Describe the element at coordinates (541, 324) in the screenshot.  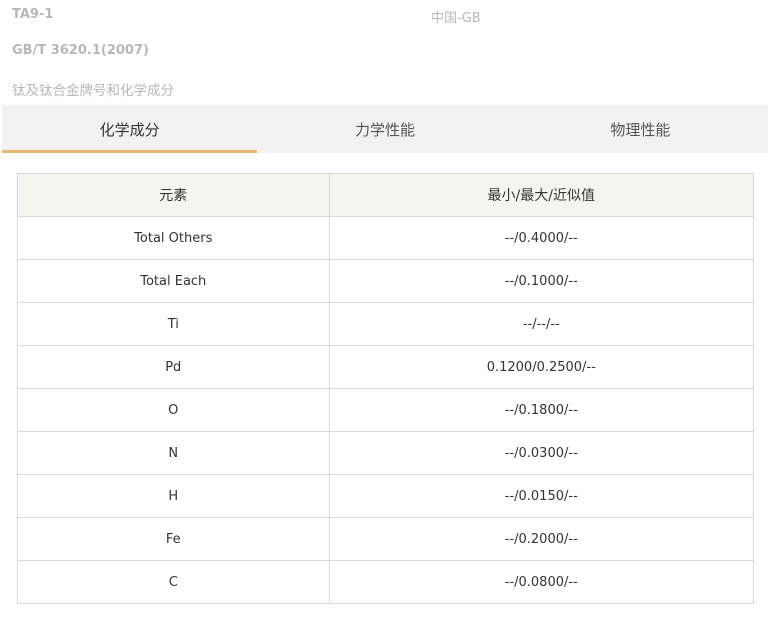
I see `value-cell: --/--/--` at that location.